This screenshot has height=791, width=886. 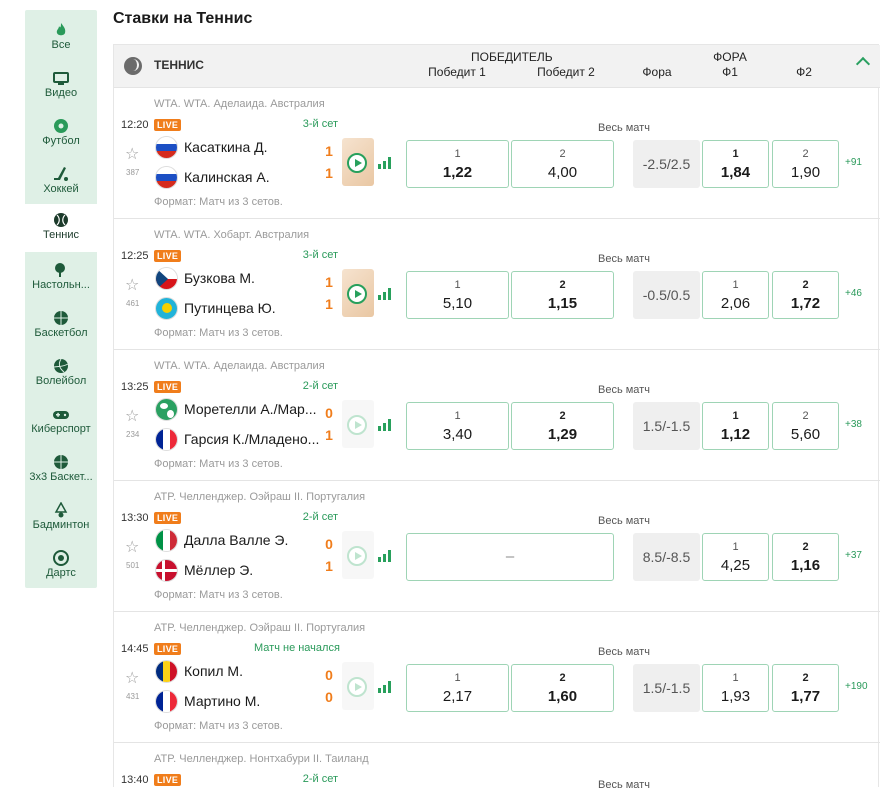 What do you see at coordinates (805, 426) in the screenshot?
I see `odd-f2-button: 2 5,60` at bounding box center [805, 426].